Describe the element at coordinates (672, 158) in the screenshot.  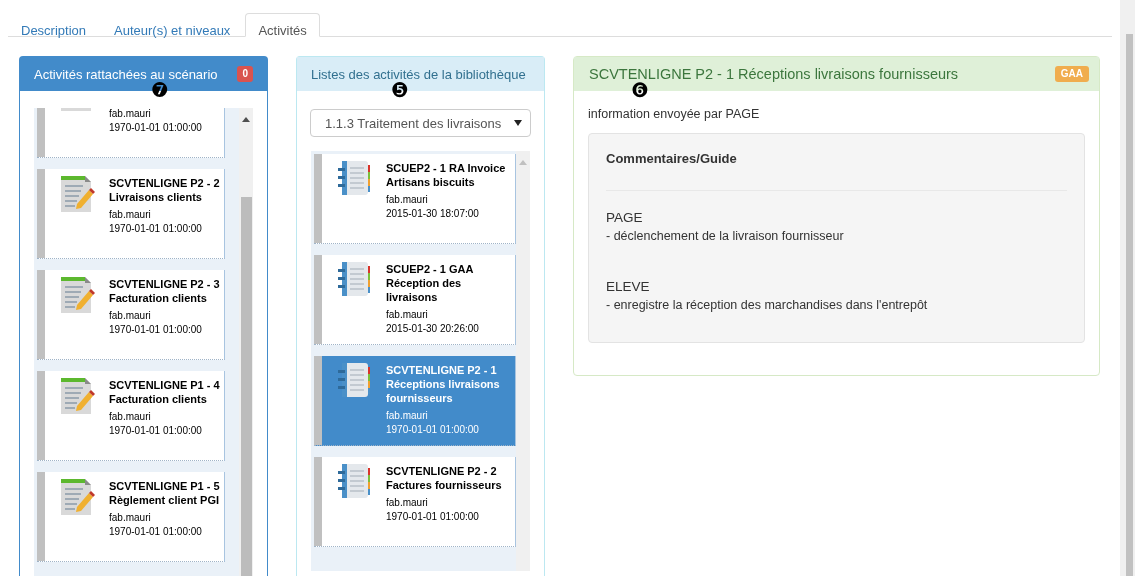
I see `guide-heading: Commentaires/Guide` at that location.